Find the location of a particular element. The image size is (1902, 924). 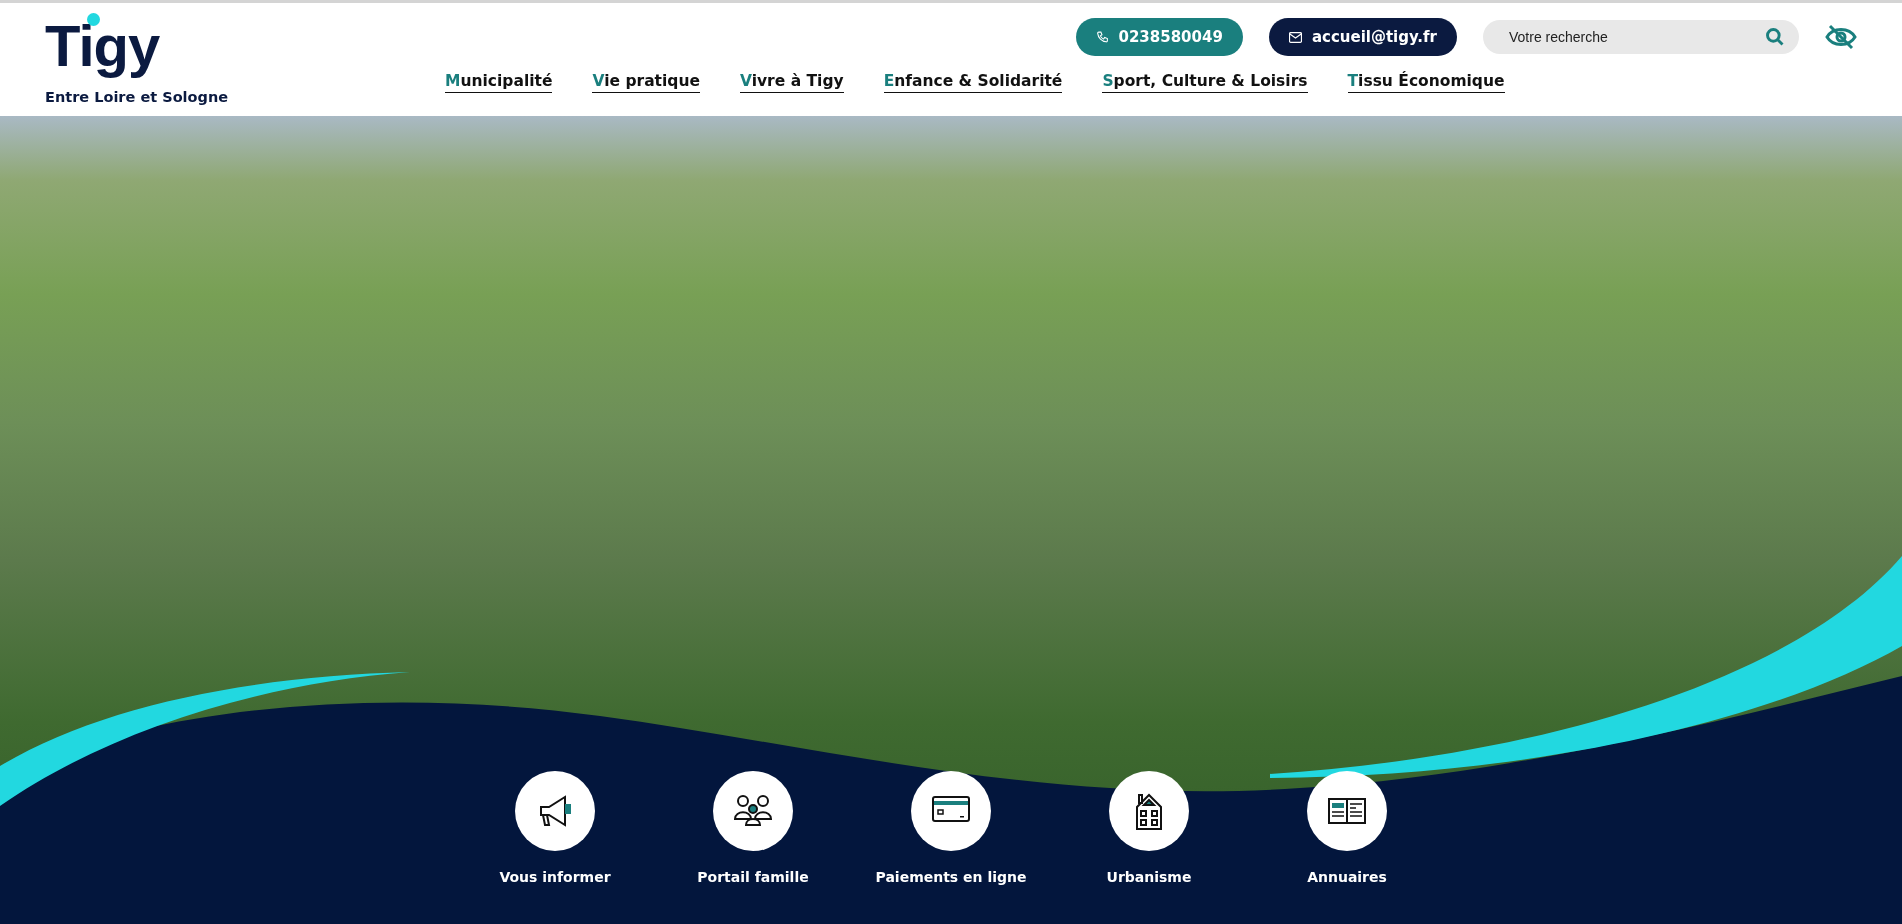

nav-link: Vie pratique is located at coordinates (646, 82).